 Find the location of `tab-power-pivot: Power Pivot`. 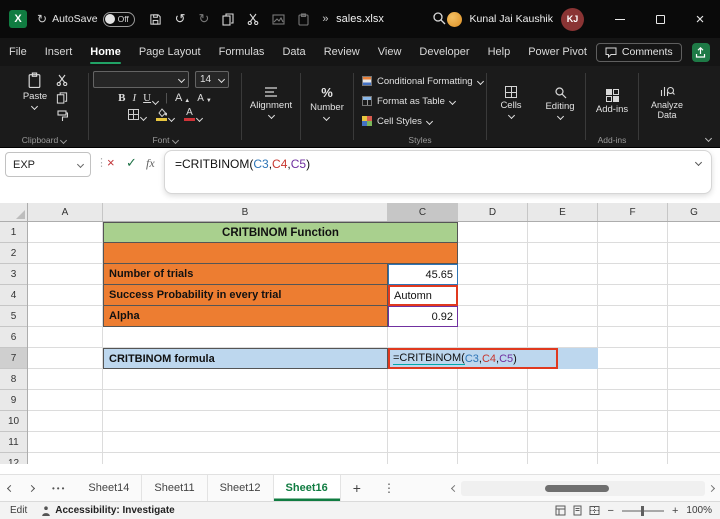

tab-power-pivot: Power Pivot is located at coordinates (557, 52).